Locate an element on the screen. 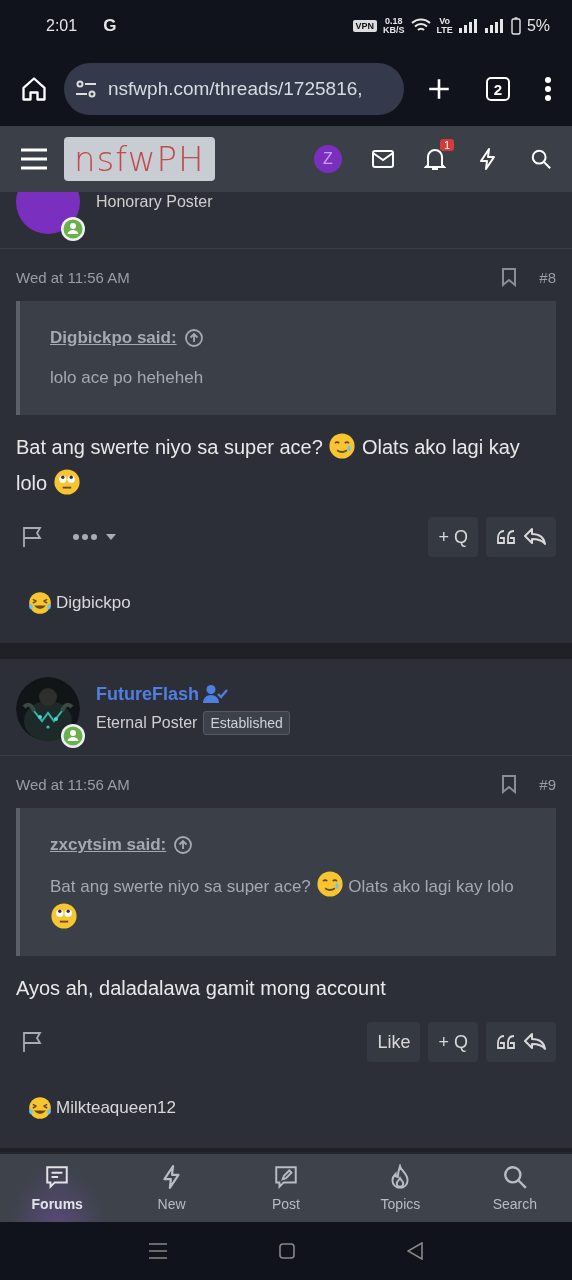 This screenshot has height=1280, width=572. reaction-user: Digbickpo is located at coordinates (93, 603).